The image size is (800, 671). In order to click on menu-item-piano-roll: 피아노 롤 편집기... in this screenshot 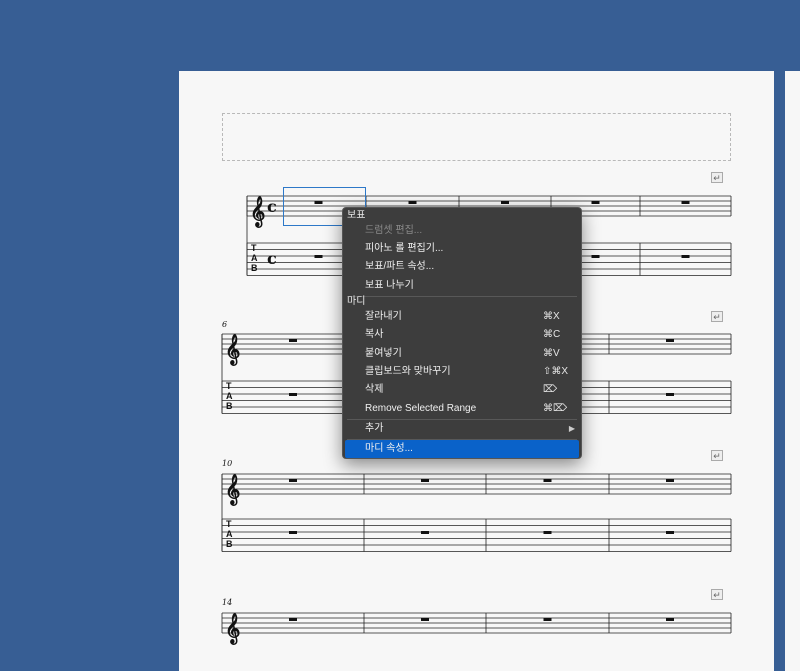, I will do `click(462, 249)`.